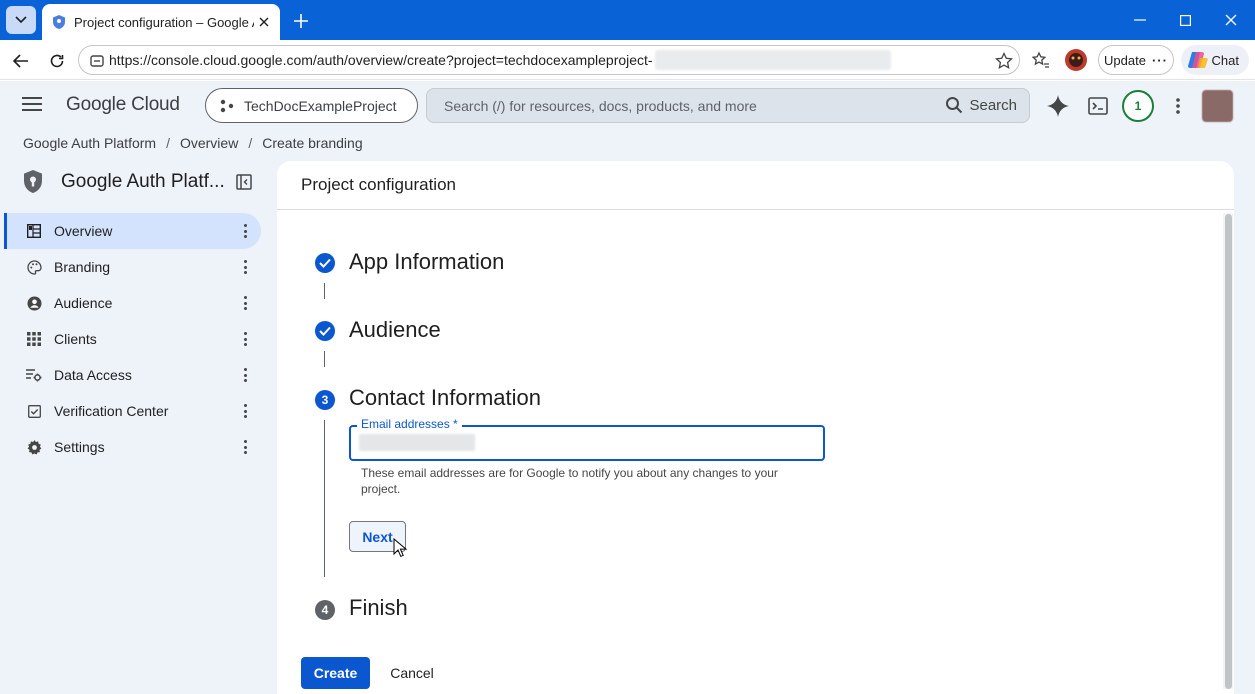 This screenshot has height=694, width=1255. I want to click on search-button: Search, so click(981, 105).